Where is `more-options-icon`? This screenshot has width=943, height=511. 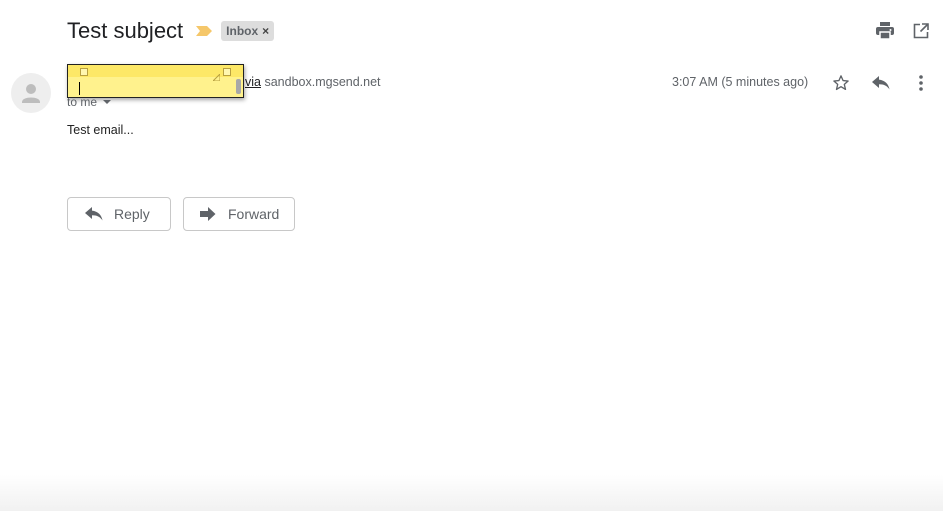 more-options-icon is located at coordinates (921, 83).